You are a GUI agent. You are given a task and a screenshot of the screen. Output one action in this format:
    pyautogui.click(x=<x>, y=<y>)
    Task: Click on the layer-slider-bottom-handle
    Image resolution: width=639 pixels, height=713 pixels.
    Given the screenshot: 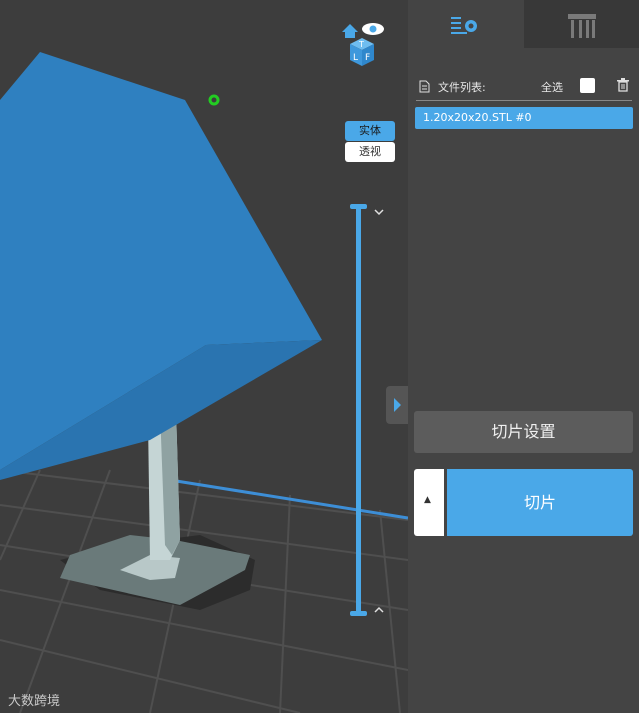 What is the action you would take?
    pyautogui.click(x=358, y=613)
    